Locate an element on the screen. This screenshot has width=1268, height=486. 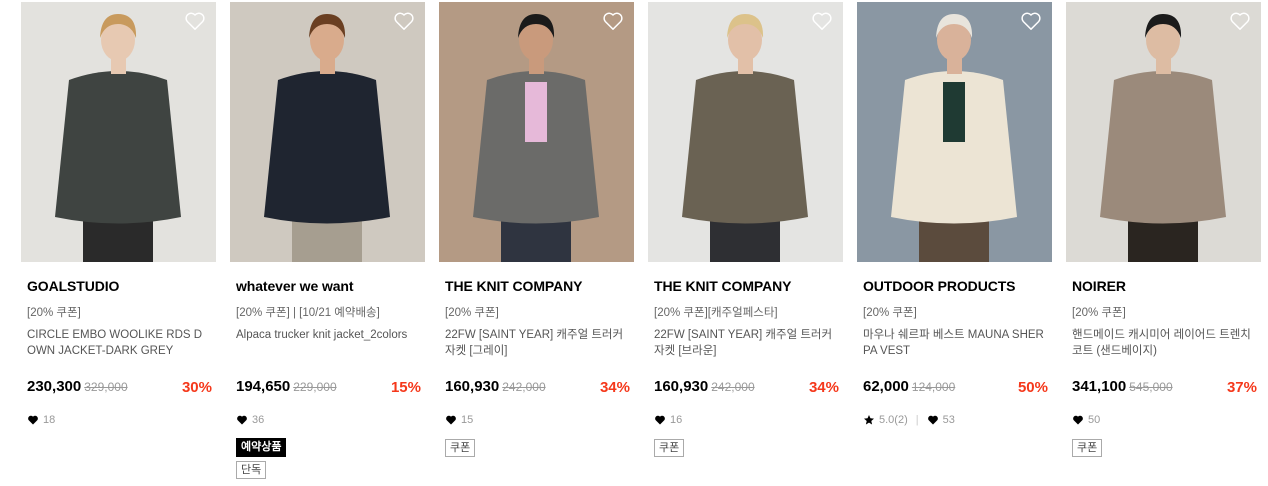
price-row: 194,650 229,000 15% is located at coordinates (328, 388).